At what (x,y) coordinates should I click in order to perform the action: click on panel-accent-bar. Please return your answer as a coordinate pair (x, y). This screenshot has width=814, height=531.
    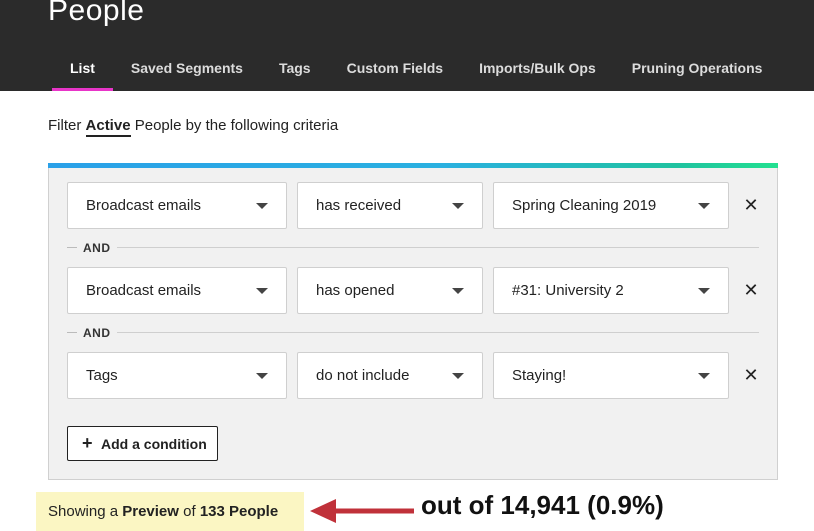
    Looking at the image, I should click on (413, 165).